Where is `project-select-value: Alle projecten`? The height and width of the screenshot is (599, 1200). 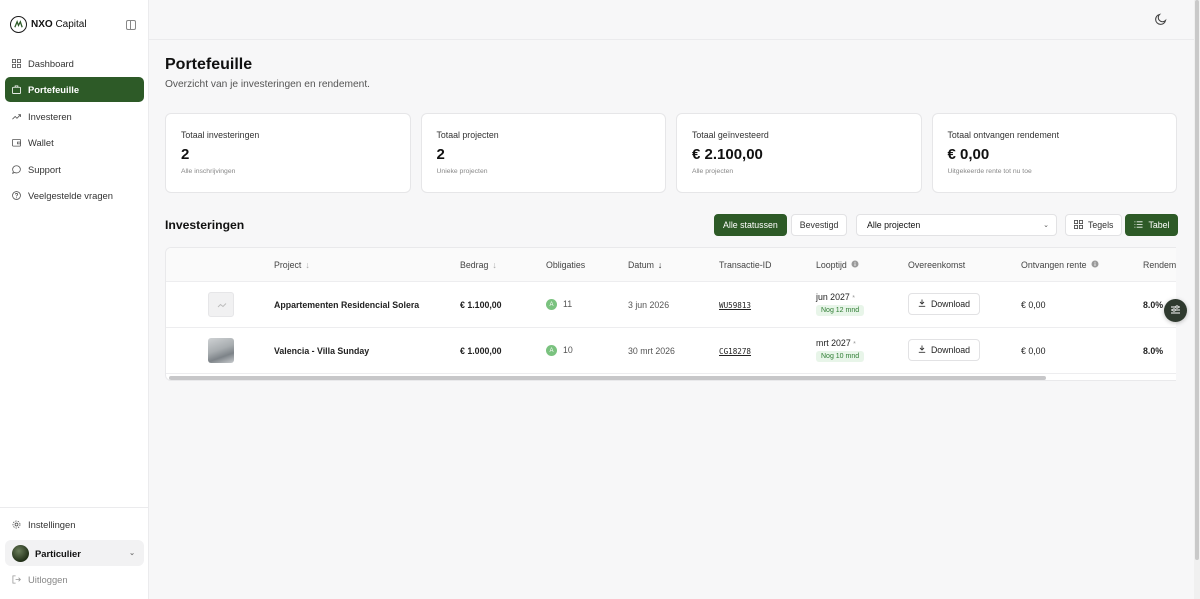 project-select-value: Alle projecten is located at coordinates (894, 225).